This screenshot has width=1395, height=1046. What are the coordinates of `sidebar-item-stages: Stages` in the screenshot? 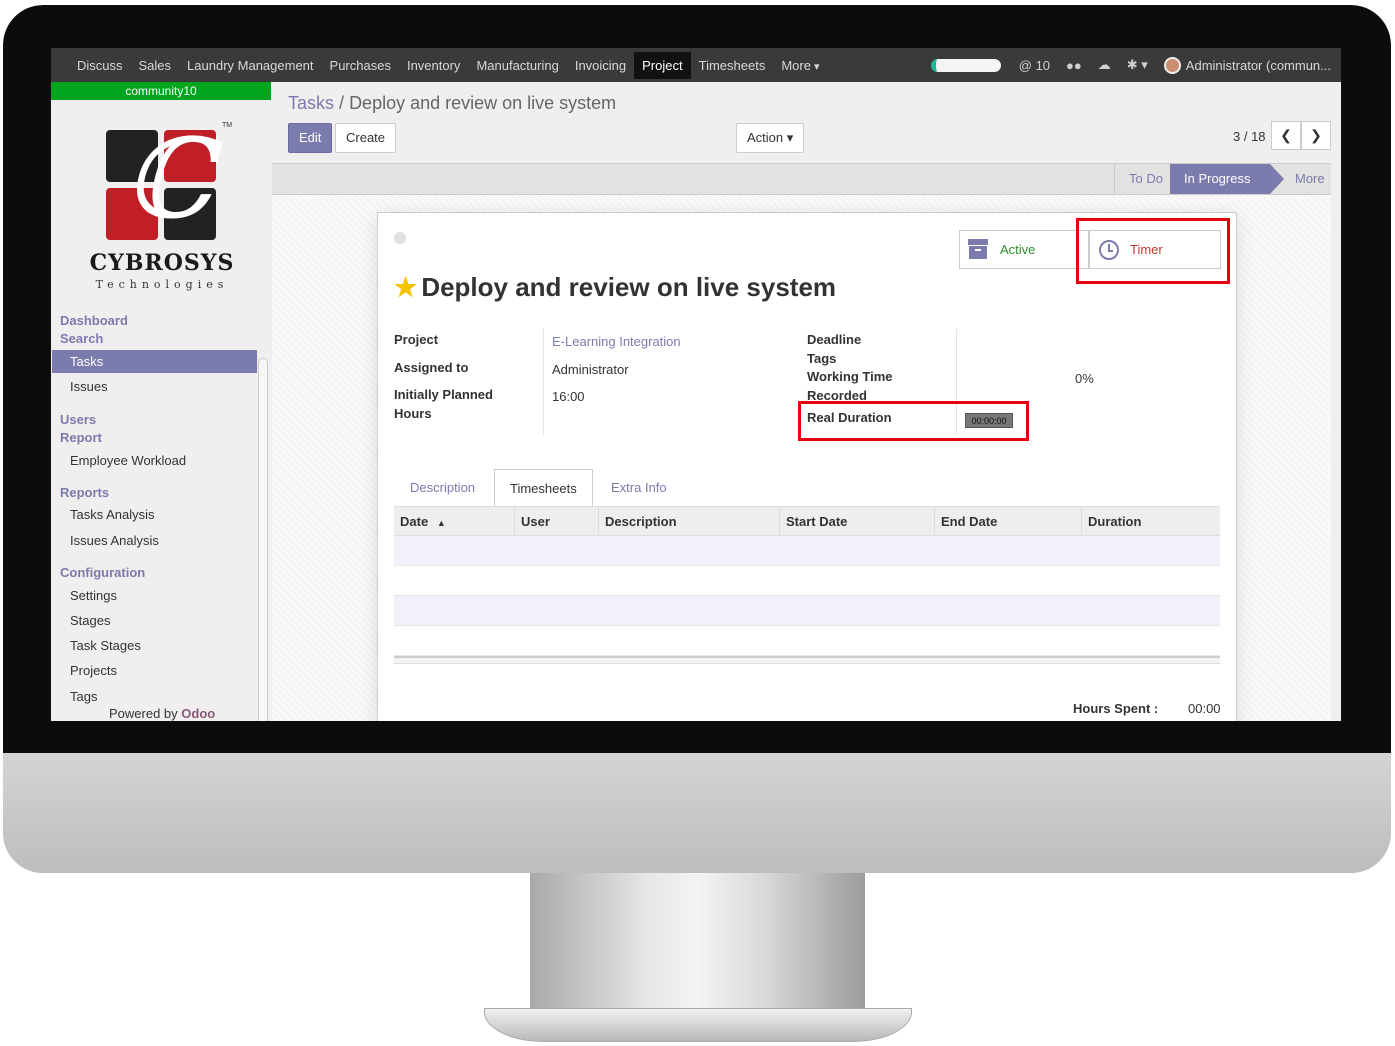 It's located at (154, 620).